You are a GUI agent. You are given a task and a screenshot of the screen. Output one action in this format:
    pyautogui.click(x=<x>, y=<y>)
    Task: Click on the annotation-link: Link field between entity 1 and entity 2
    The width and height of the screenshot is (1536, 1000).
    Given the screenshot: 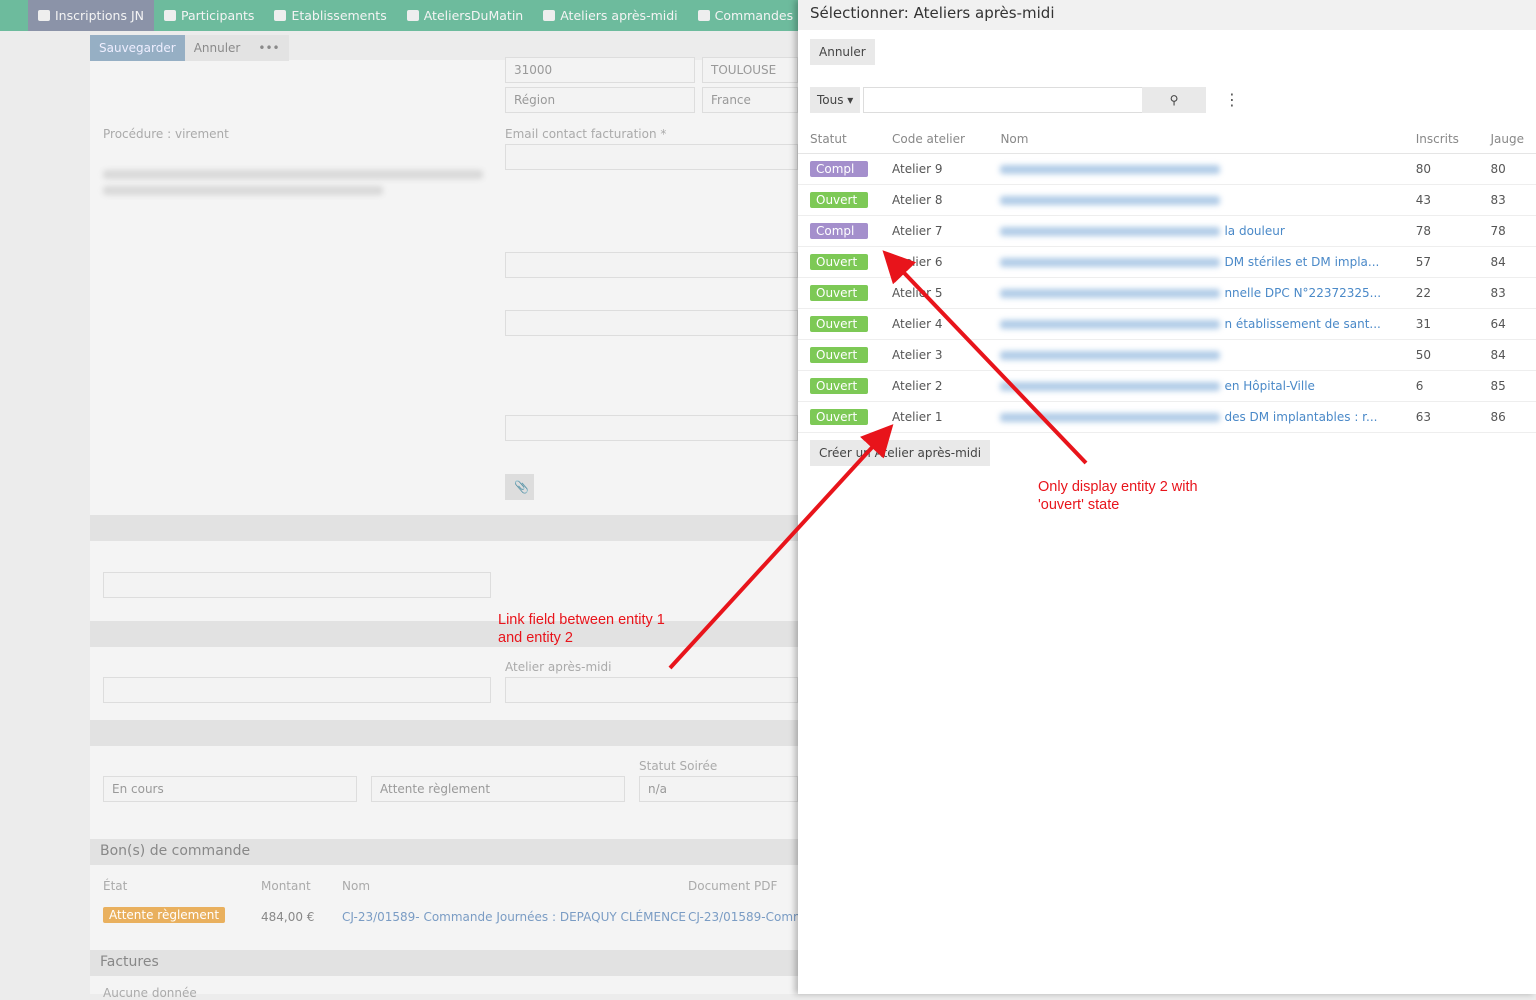 What is the action you would take?
    pyautogui.click(x=593, y=629)
    